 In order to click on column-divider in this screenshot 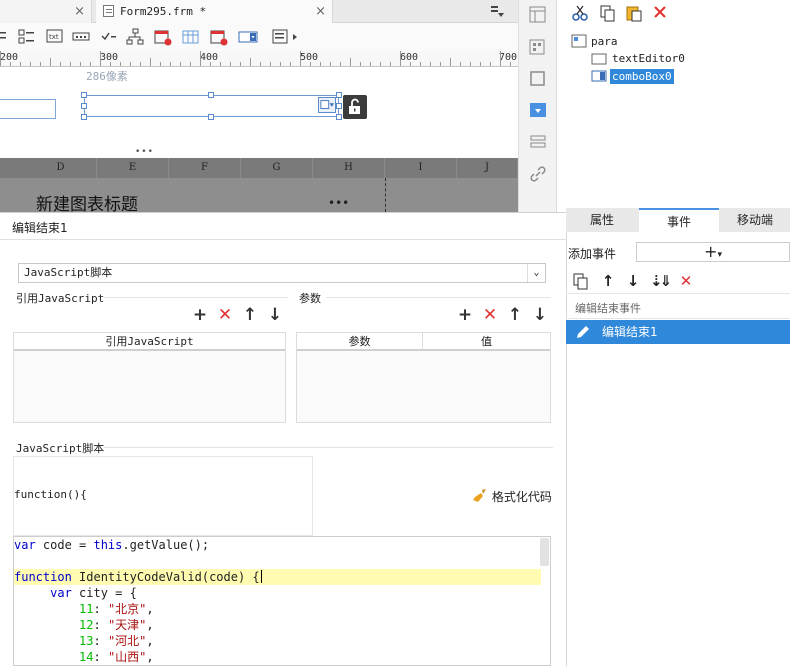, I will do `click(385, 195)`.